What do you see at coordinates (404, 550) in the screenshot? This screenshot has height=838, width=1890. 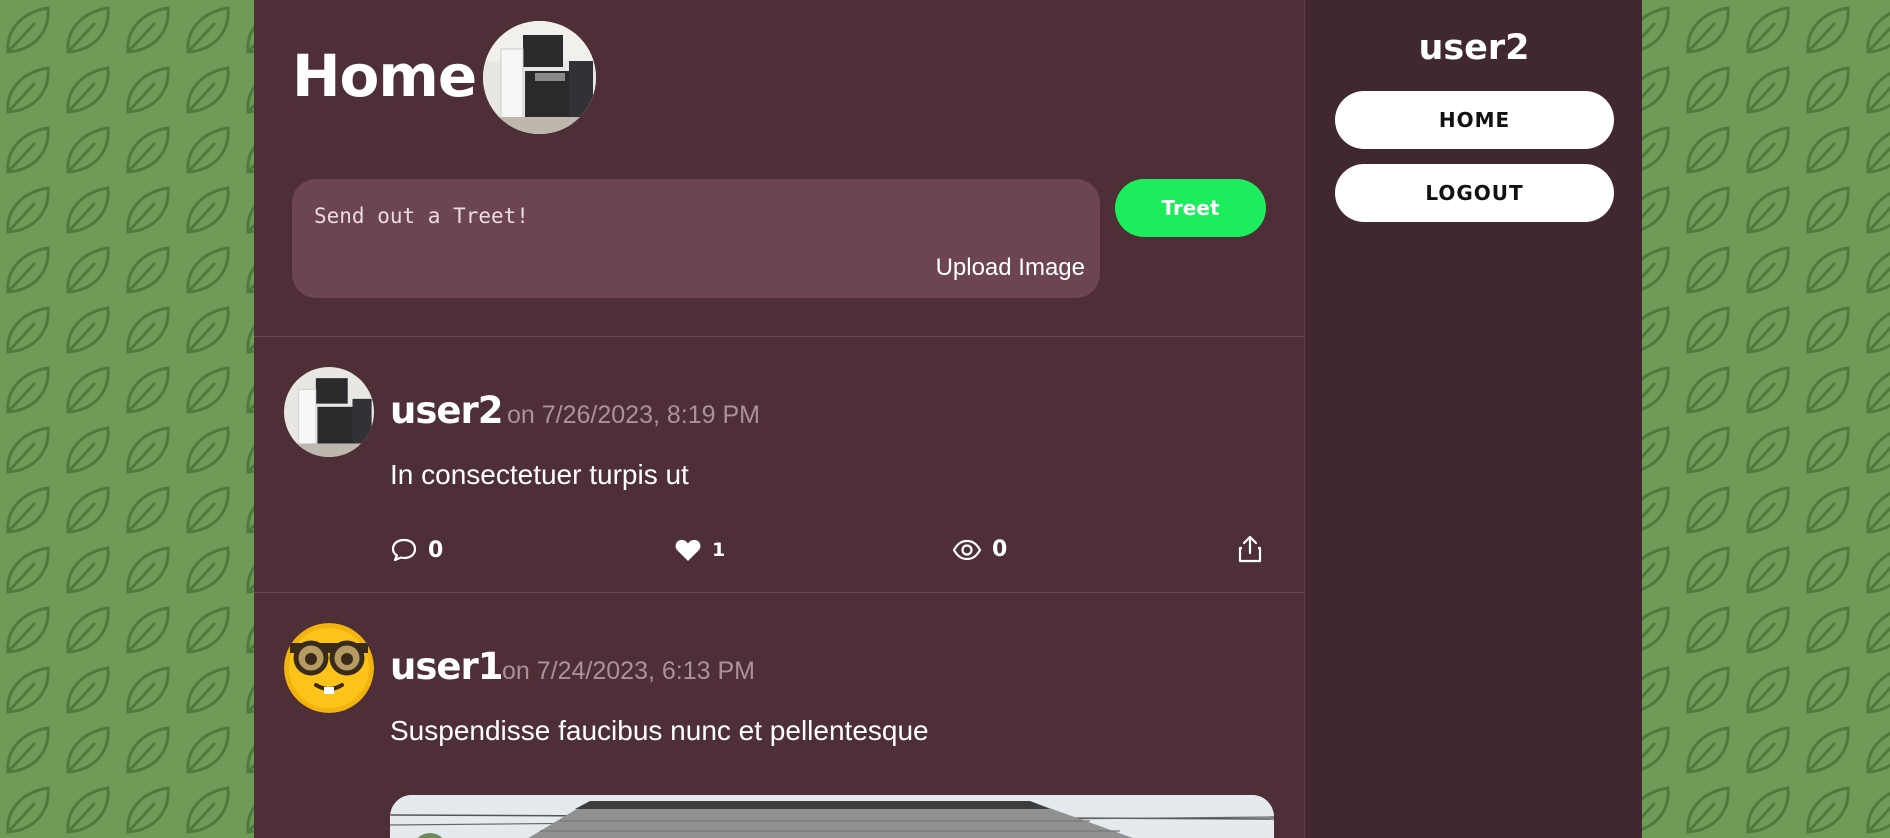 I see `comment-icon` at bounding box center [404, 550].